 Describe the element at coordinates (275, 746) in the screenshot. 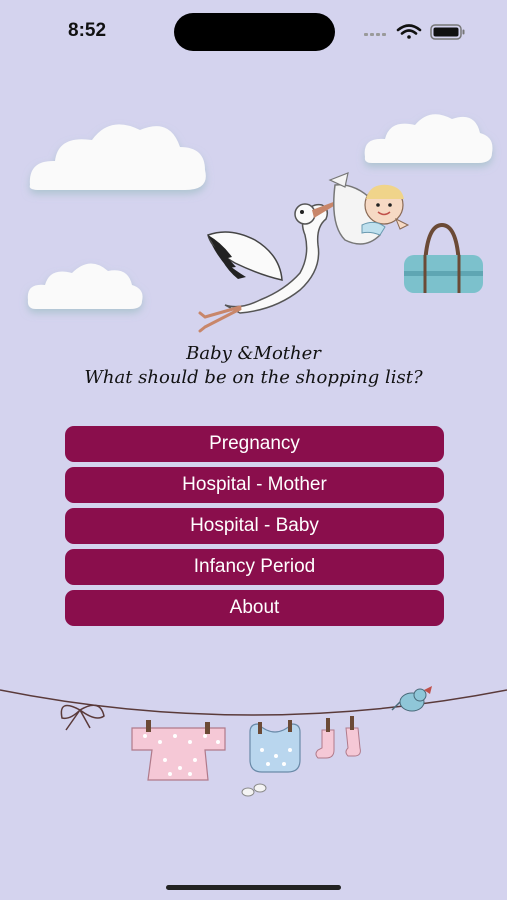

I see `bib-icon` at that location.